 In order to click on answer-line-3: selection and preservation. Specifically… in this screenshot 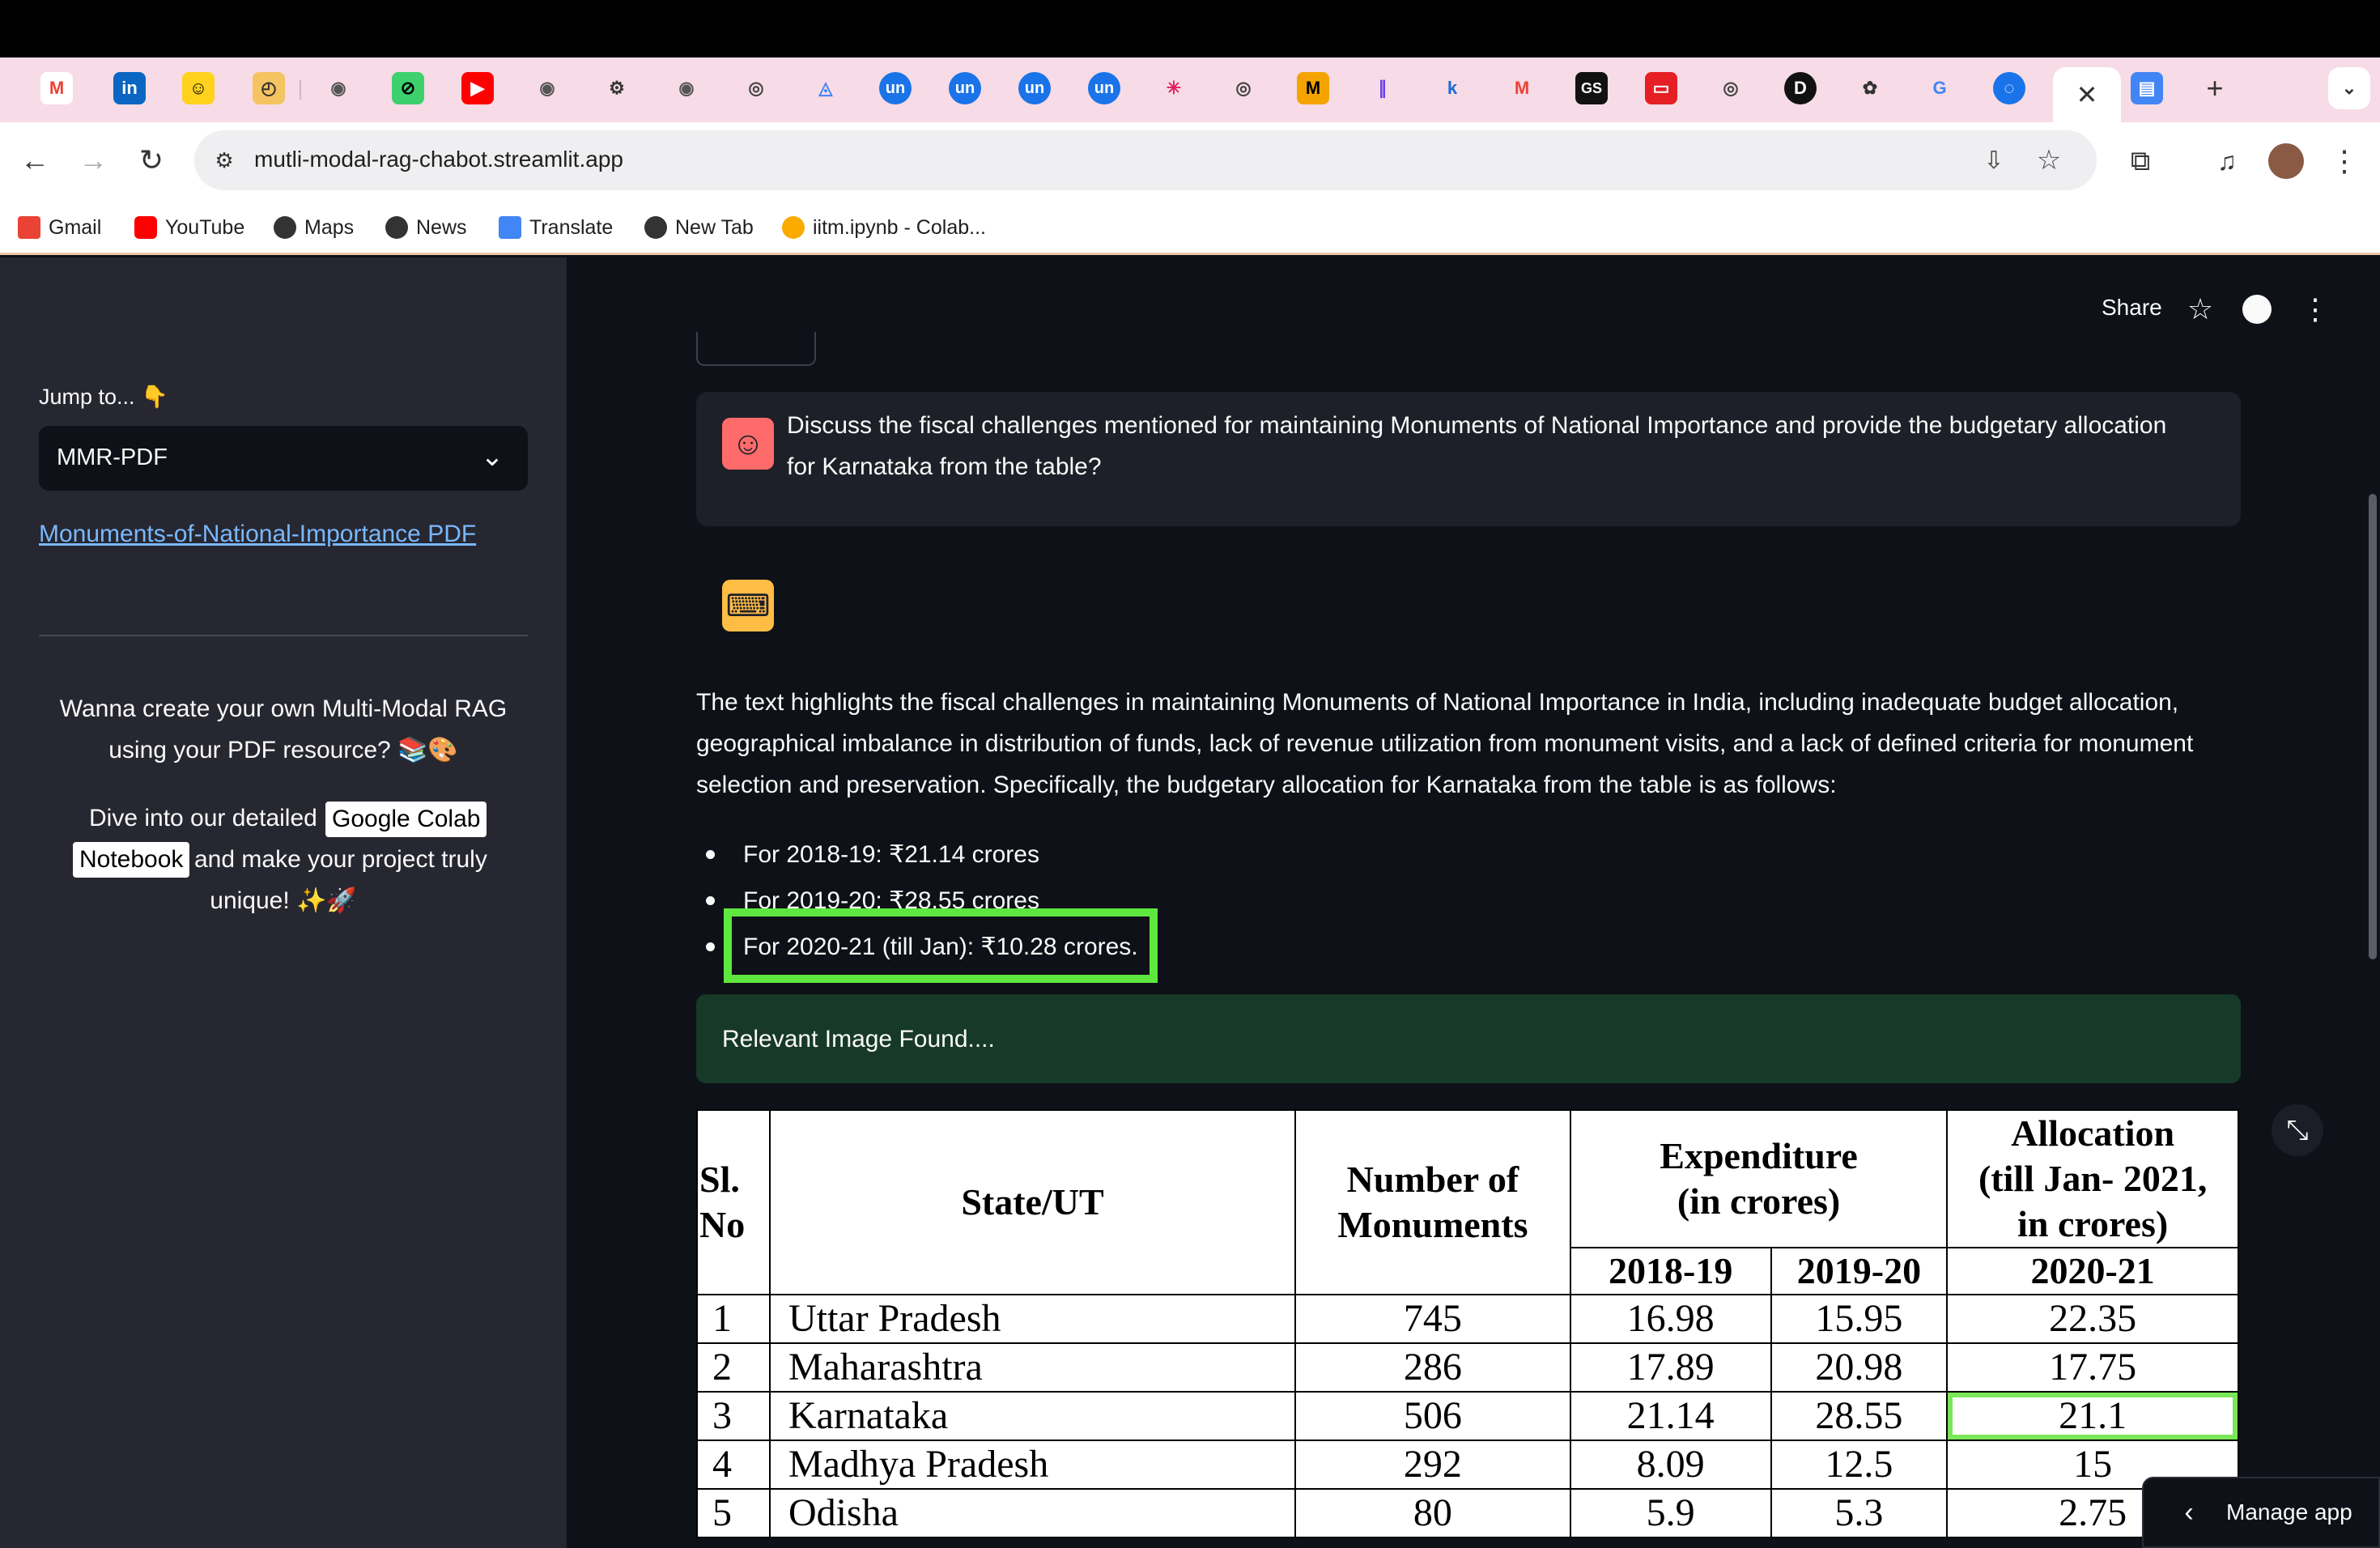, I will do `click(1266, 785)`.